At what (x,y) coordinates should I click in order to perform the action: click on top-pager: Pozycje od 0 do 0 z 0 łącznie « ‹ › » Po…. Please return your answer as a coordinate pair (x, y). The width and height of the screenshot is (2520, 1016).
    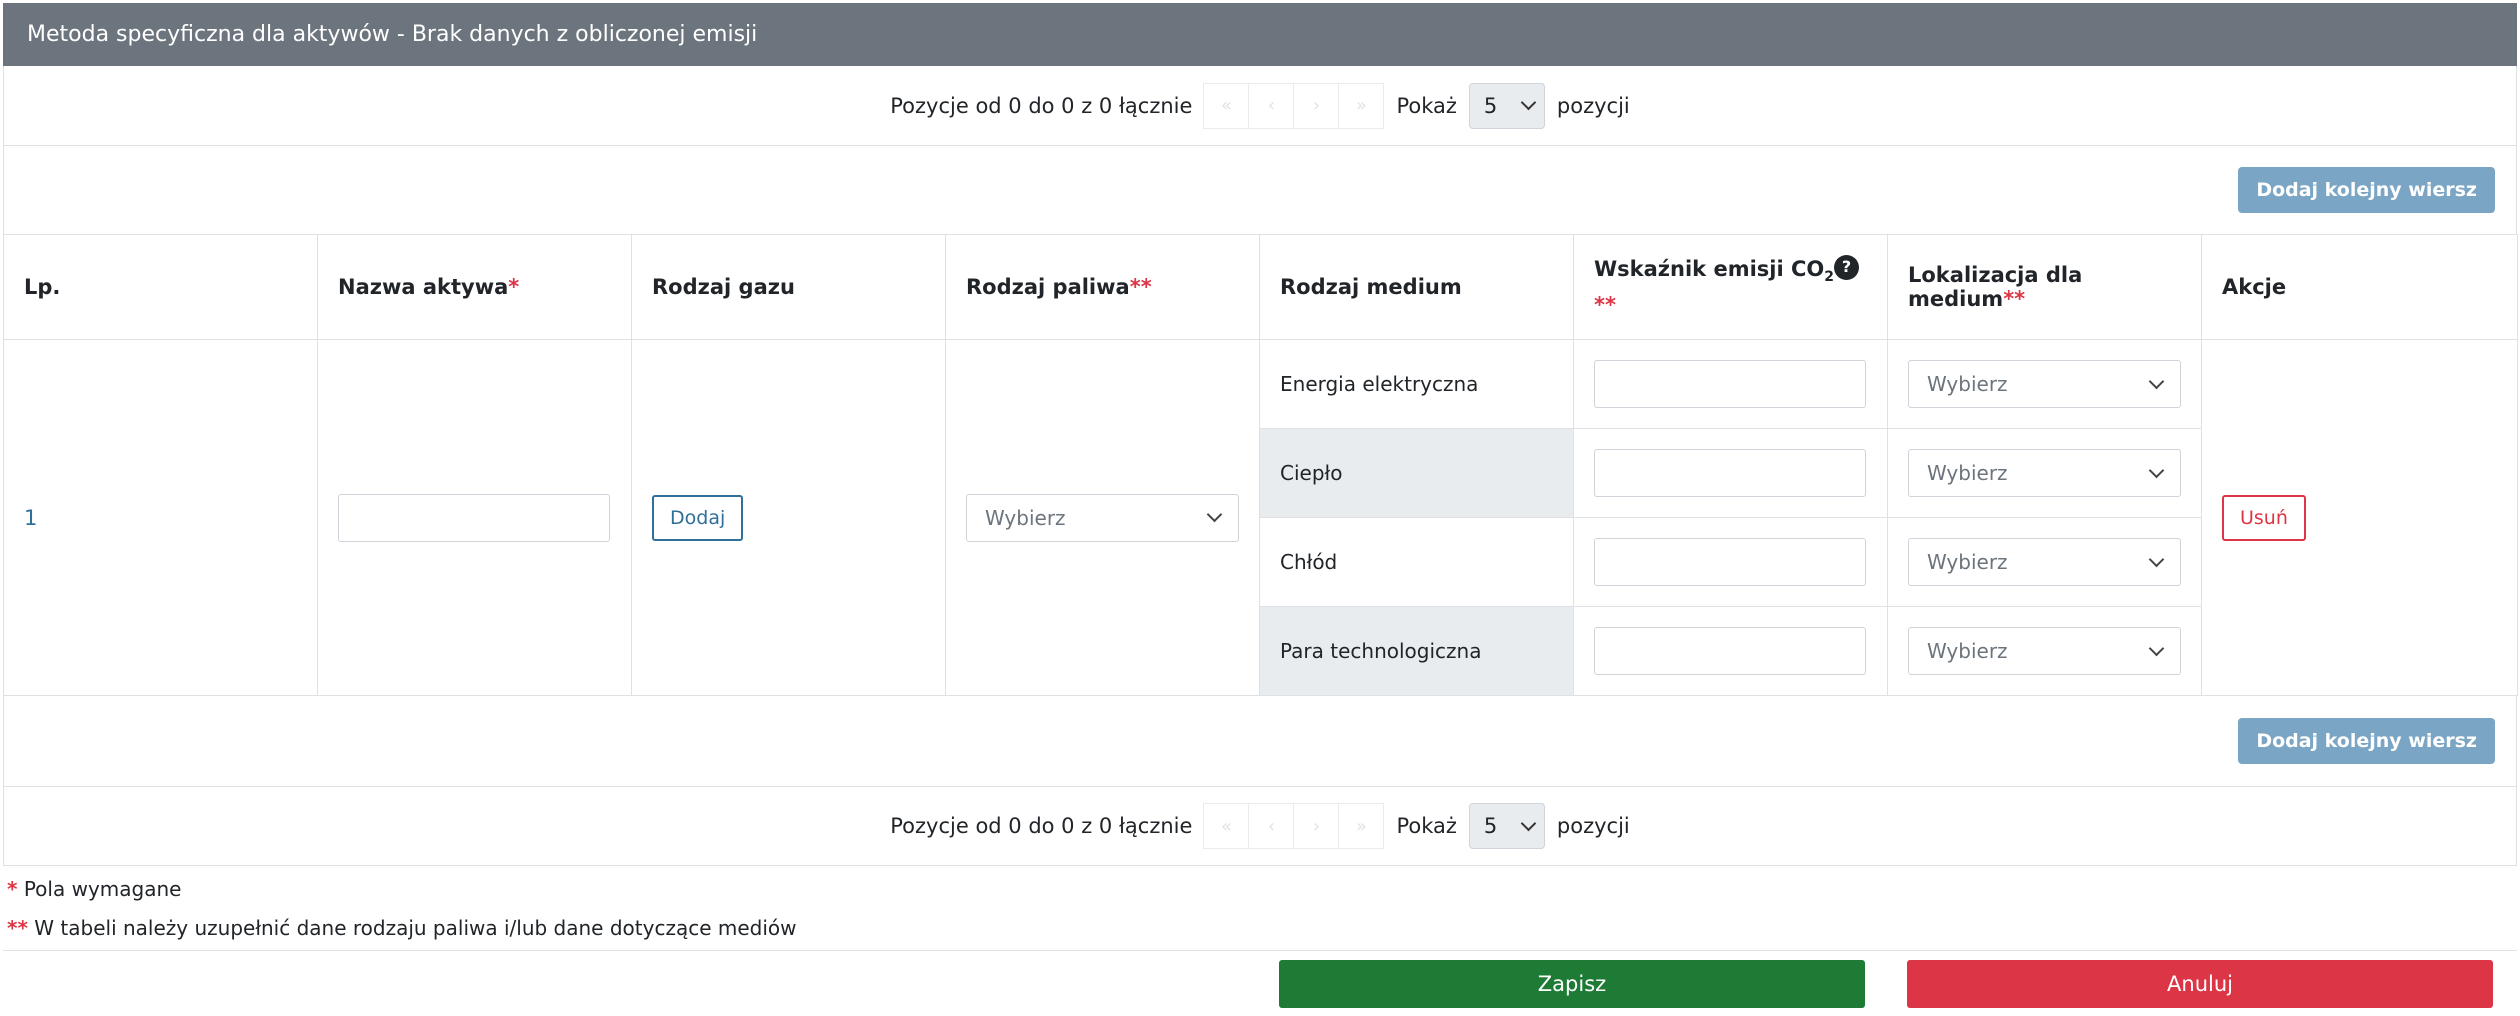
    Looking at the image, I should click on (1260, 106).